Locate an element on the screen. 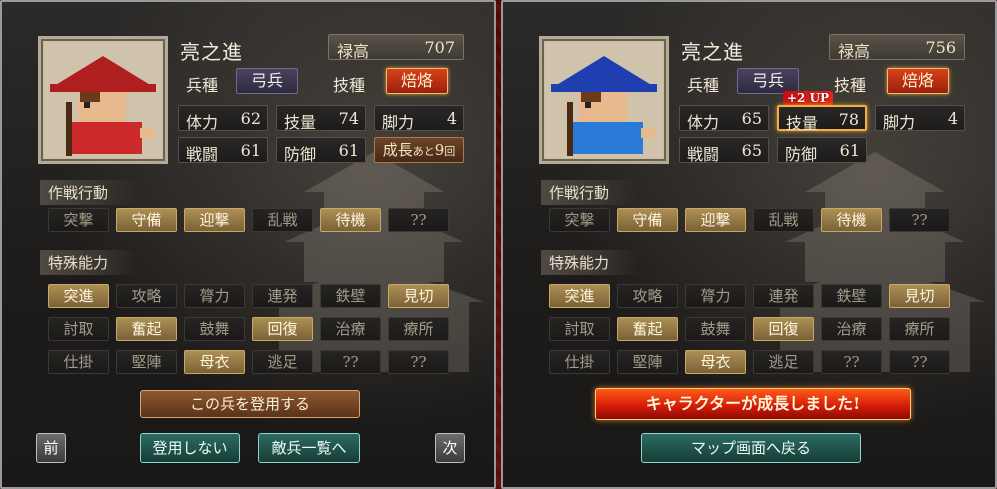  salary-plate: 禄高 756 is located at coordinates (897, 47).